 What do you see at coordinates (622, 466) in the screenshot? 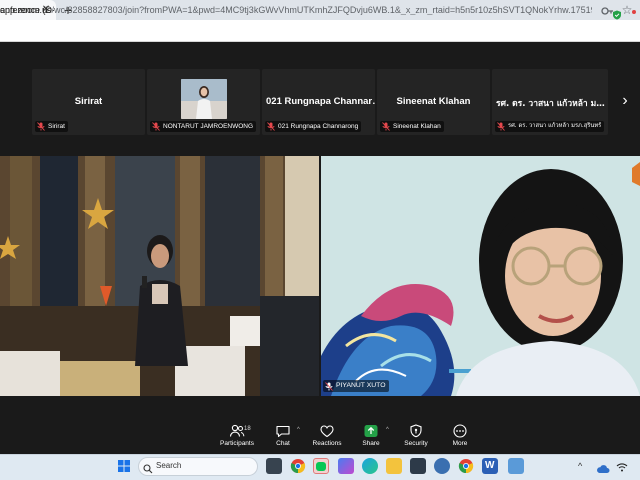
I see `wifi-icon` at bounding box center [622, 466].